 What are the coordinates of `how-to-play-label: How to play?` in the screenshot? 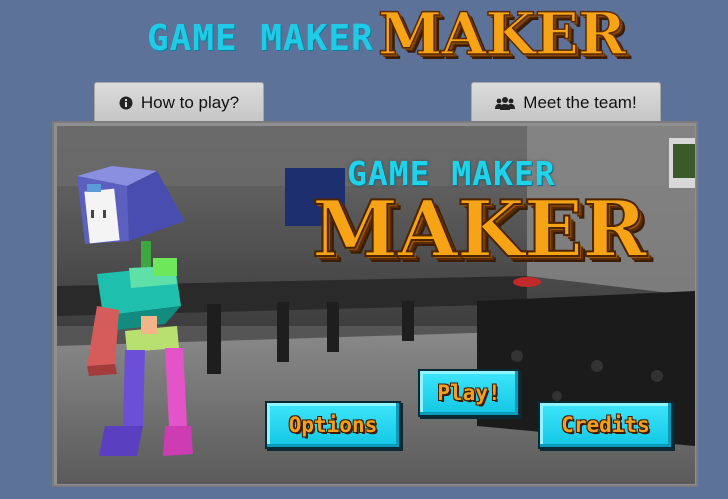 It's located at (190, 102).